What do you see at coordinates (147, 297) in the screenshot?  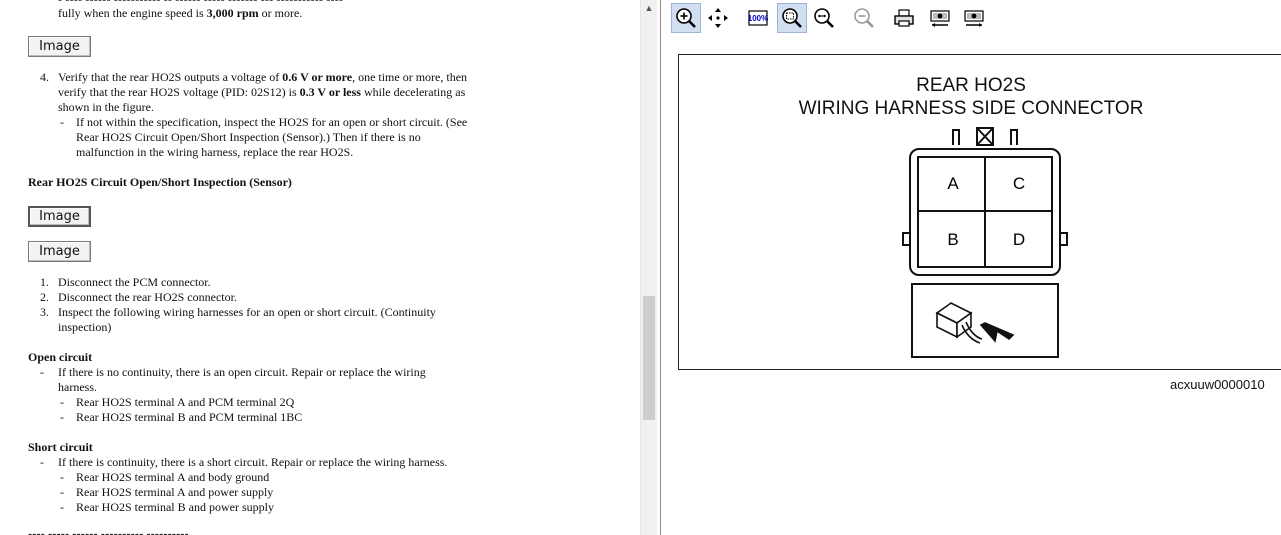 I see `step-text: Disconnect the rear HO2S connector.` at bounding box center [147, 297].